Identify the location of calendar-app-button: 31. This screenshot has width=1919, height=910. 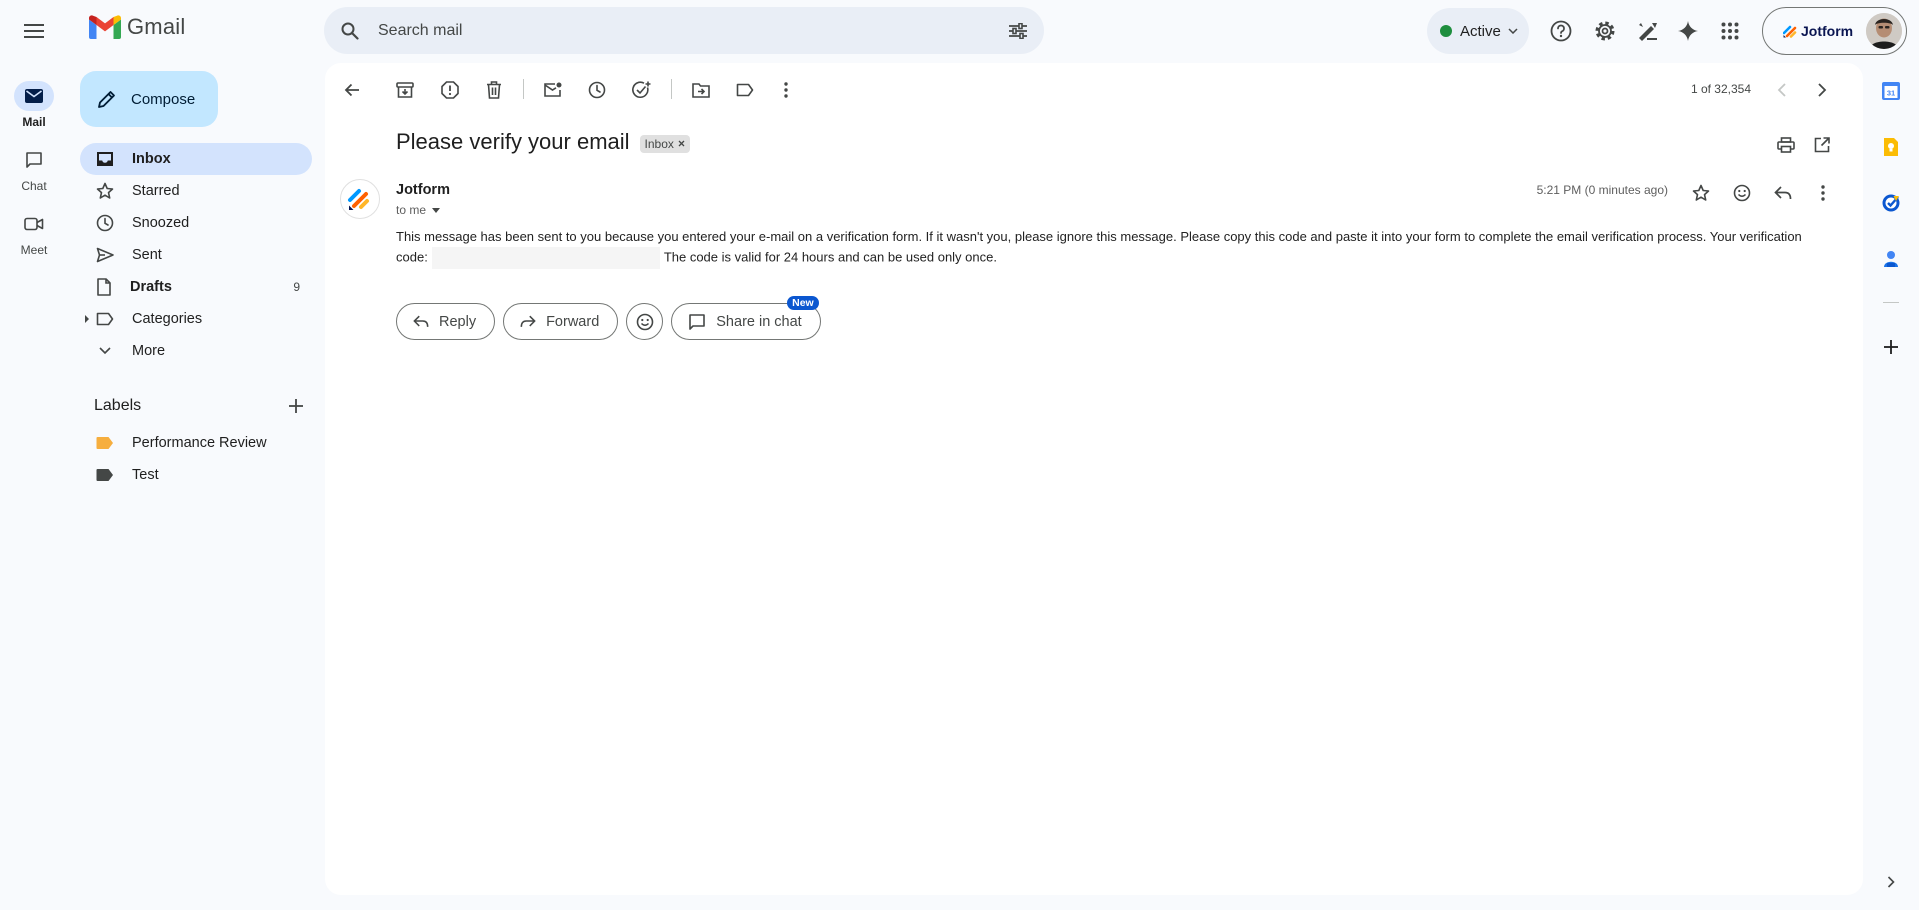
(1891, 91).